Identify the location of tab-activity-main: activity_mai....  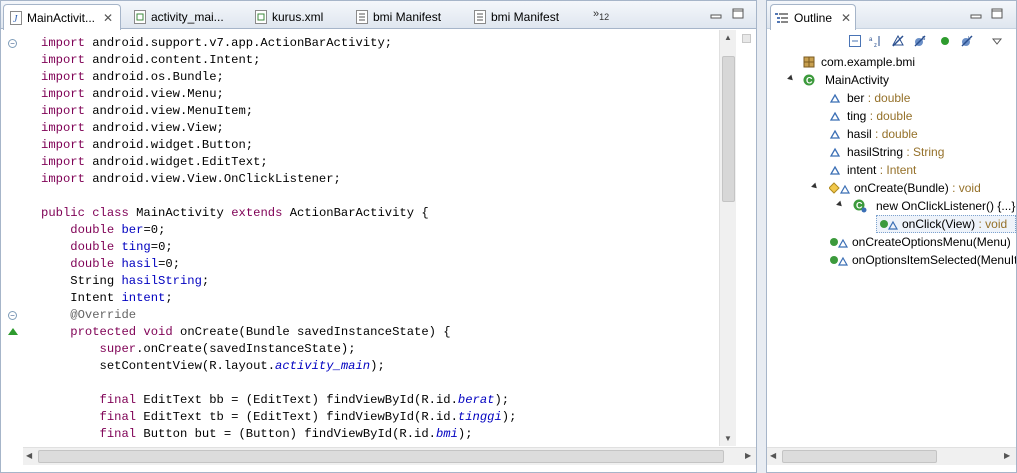
(186, 16).